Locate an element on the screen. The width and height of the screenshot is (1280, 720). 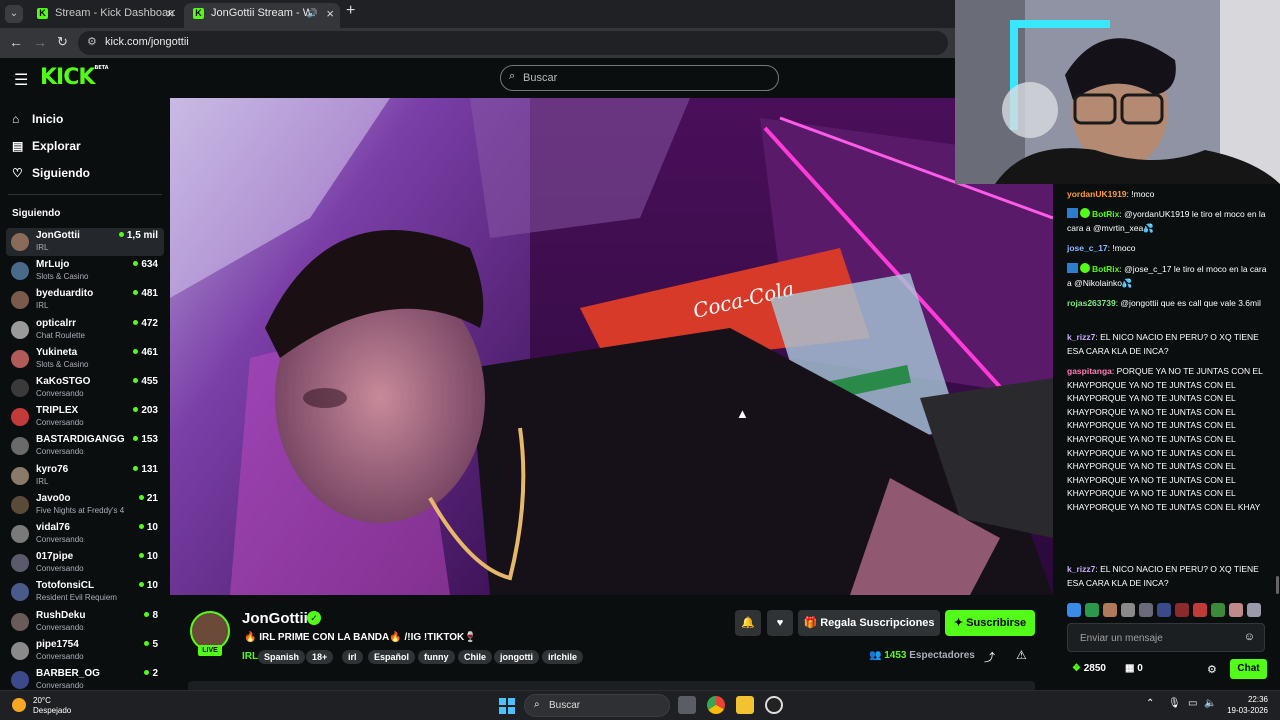
stream-tag: 18+ is located at coordinates (320, 657).